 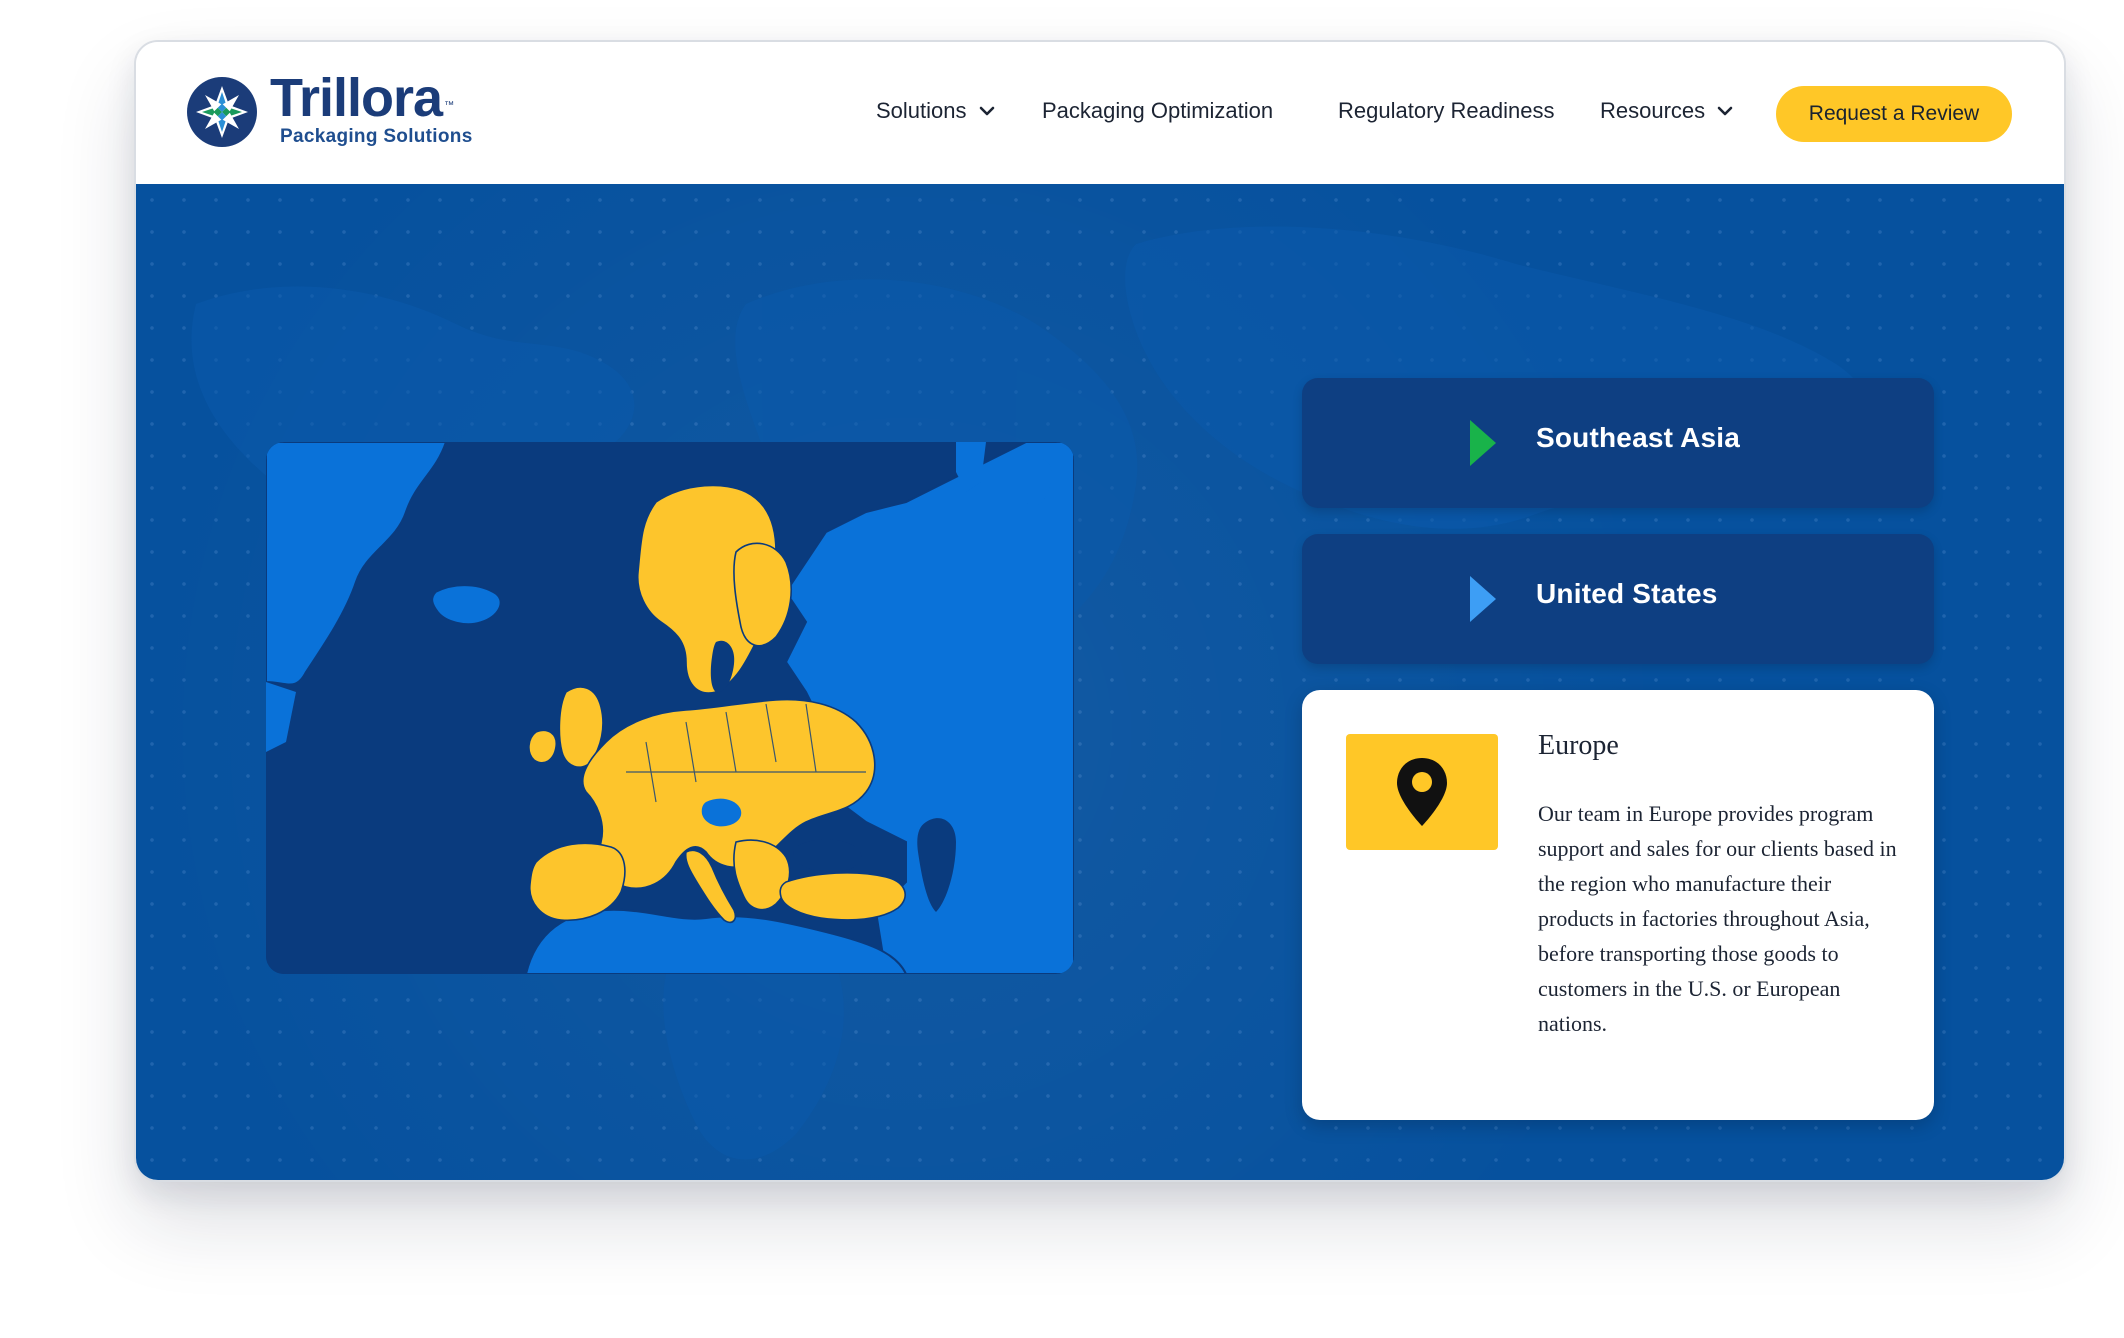 What do you see at coordinates (1638, 437) in the screenshot?
I see `region-tab-label: Southeast Asia` at bounding box center [1638, 437].